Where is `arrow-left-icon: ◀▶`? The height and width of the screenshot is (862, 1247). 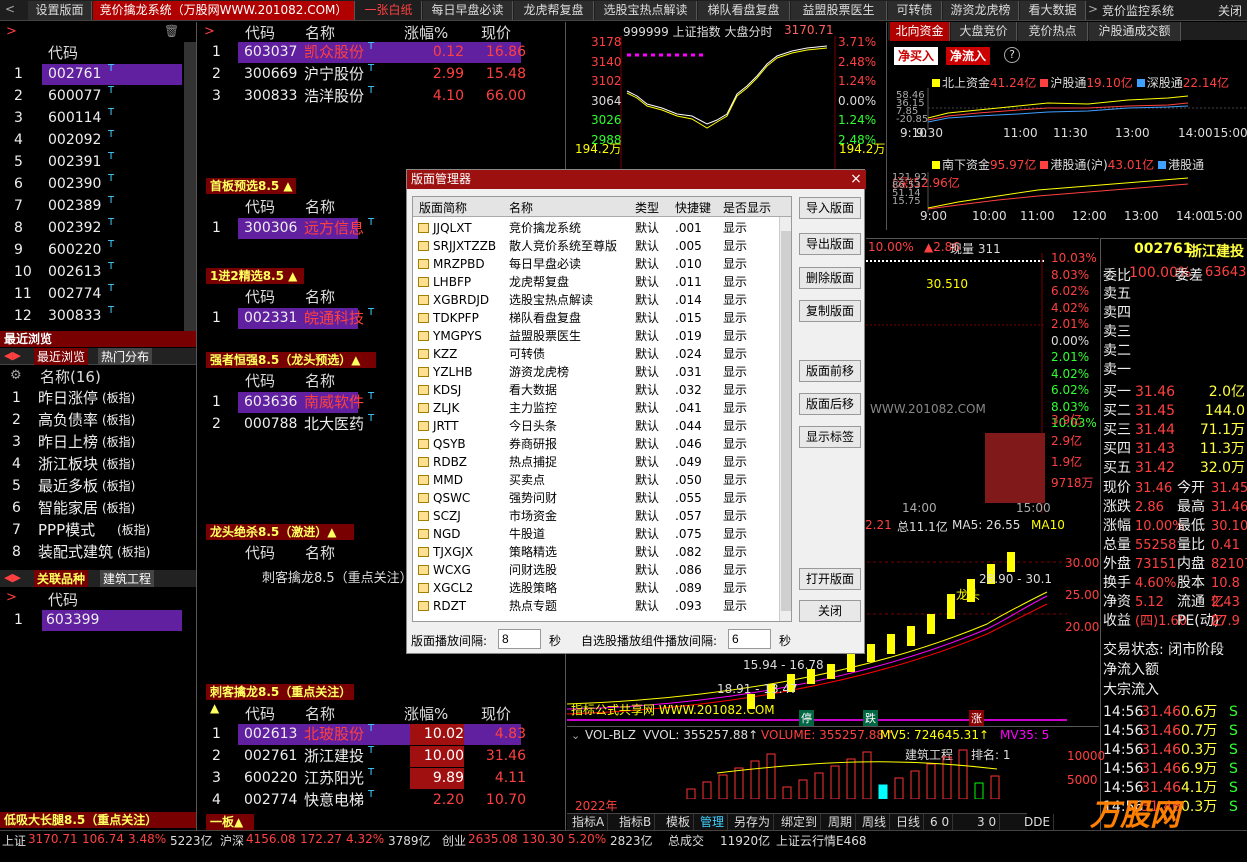 arrow-left-icon: ◀▶ is located at coordinates (12, 577).